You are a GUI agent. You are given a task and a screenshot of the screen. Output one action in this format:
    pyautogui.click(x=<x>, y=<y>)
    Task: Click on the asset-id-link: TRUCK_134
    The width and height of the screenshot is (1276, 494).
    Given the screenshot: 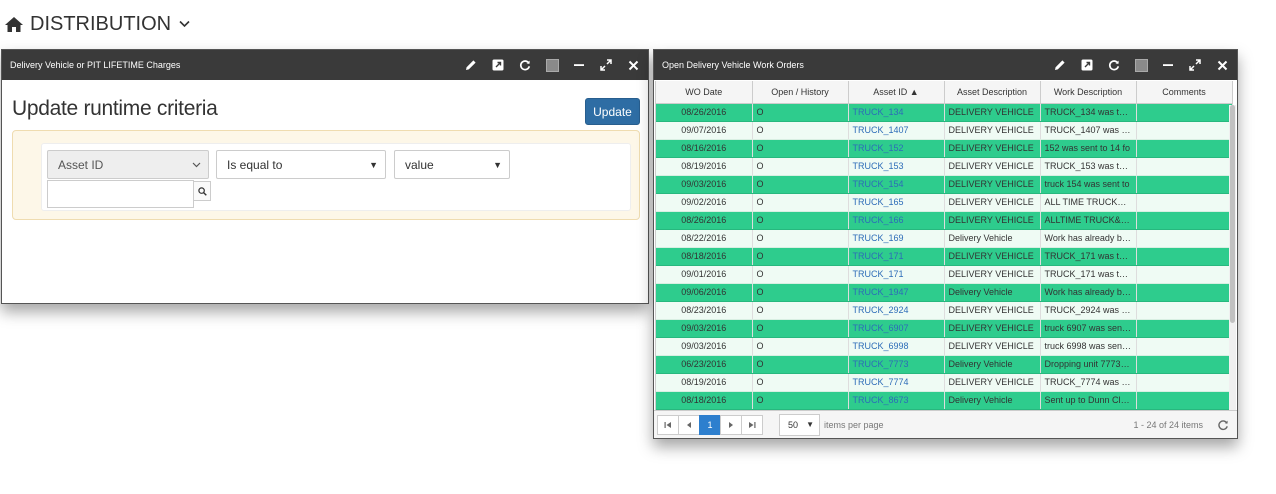 What is the action you would take?
    pyautogui.click(x=896, y=112)
    